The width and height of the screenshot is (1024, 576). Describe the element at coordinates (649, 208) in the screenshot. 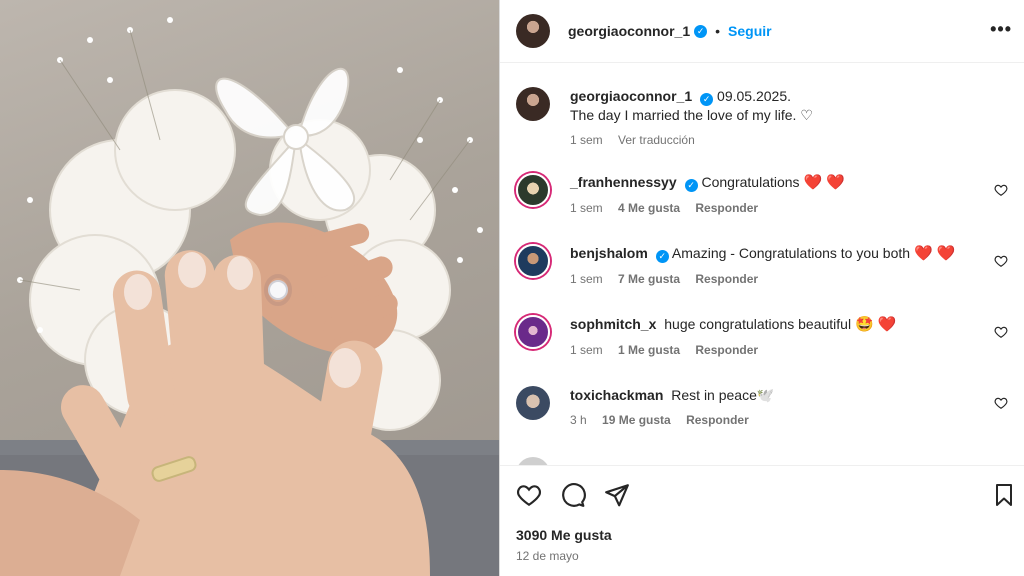

I see `comment-likes: 4 Me gusta` at that location.